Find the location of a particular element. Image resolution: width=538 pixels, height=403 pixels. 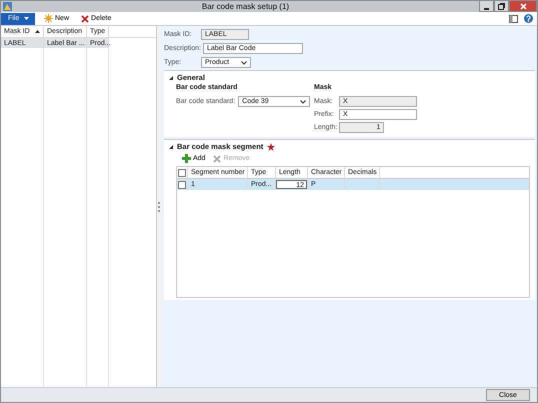

close-button is located at coordinates (523, 6).